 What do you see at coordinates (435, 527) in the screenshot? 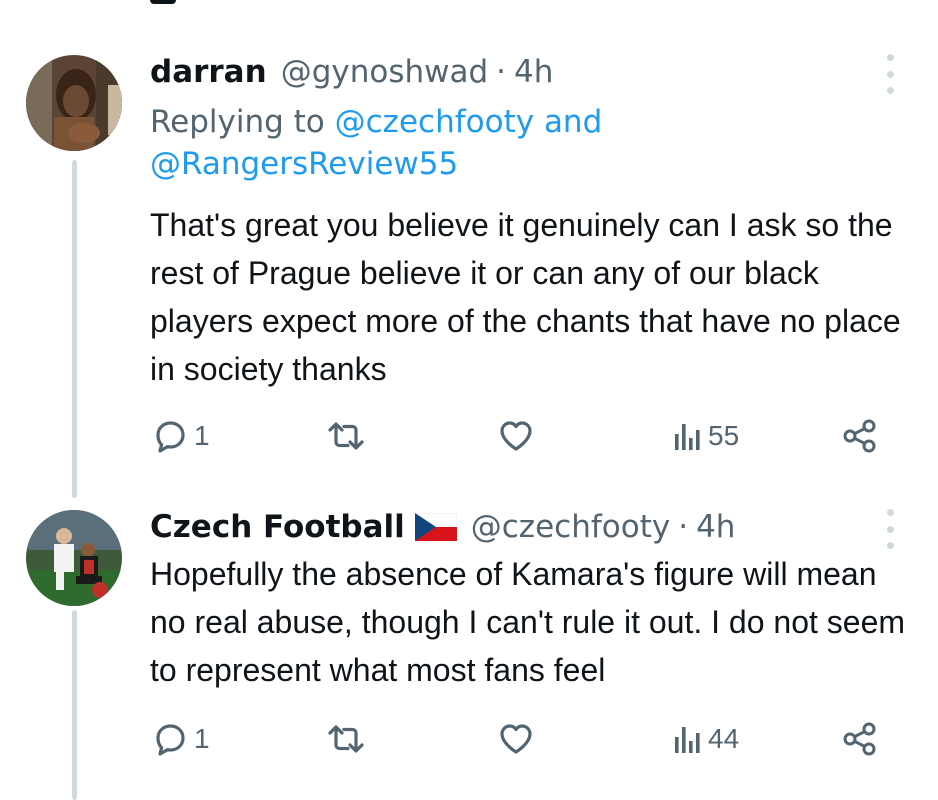
I see `czech-flag-icon` at bounding box center [435, 527].